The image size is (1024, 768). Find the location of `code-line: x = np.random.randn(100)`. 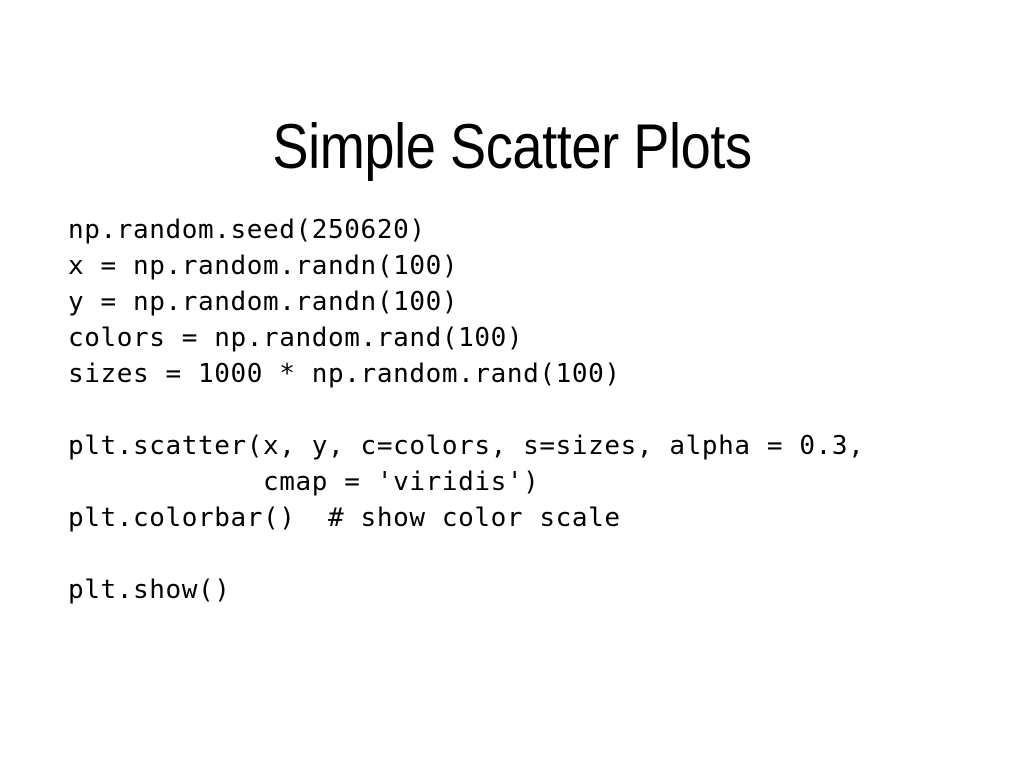

code-line: x = np.random.randn(100) is located at coordinates (263, 266).